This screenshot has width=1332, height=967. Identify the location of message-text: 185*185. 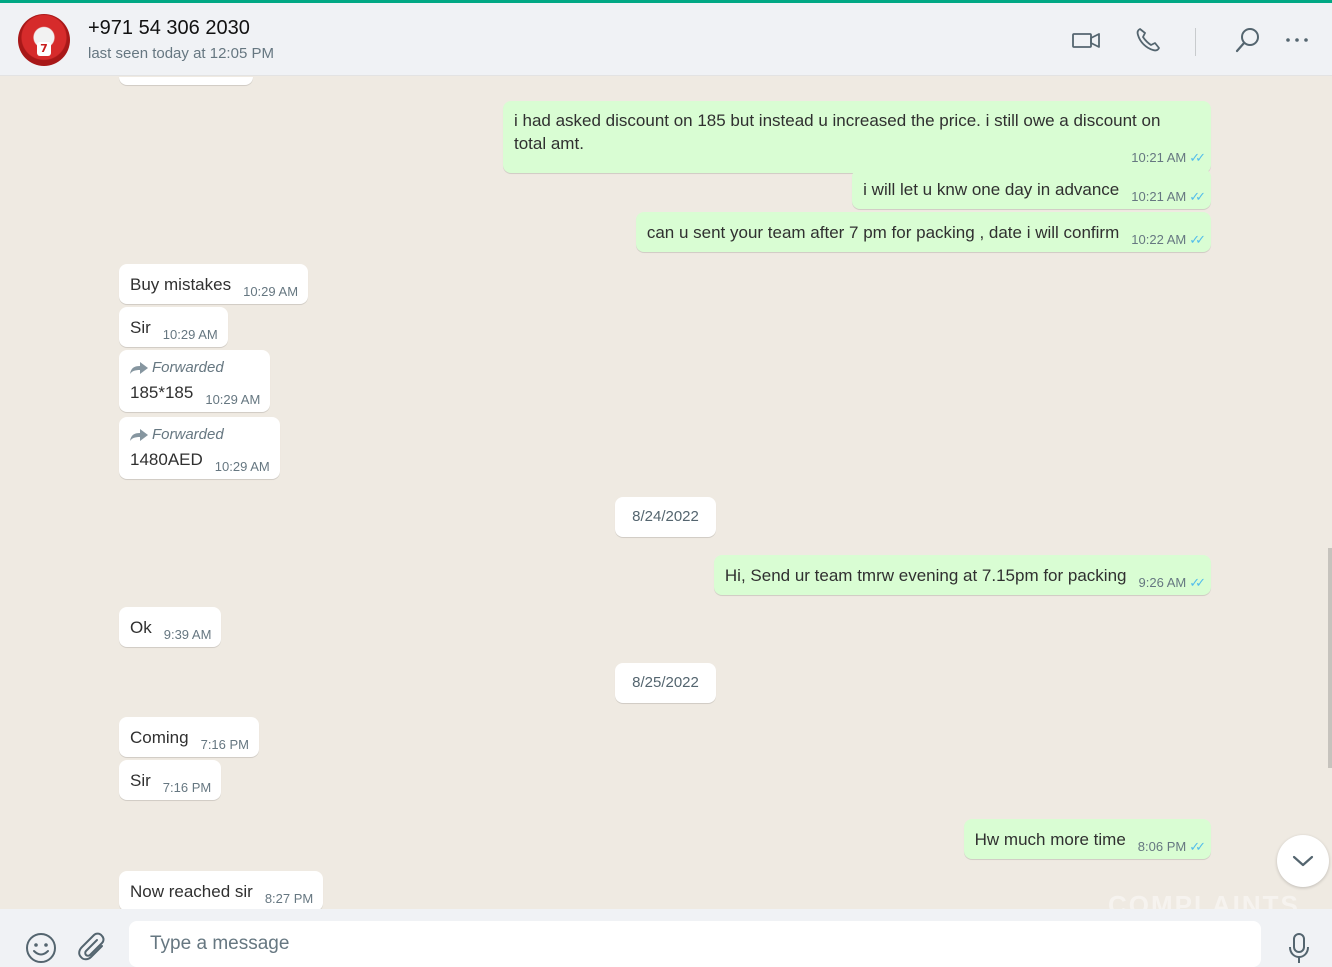
(162, 392).